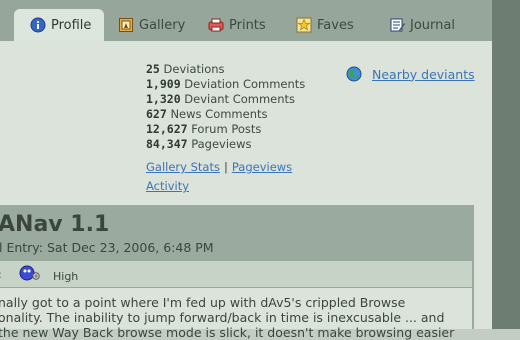  Describe the element at coordinates (219, 114) in the screenshot. I see `stat-label: News Comments` at that location.